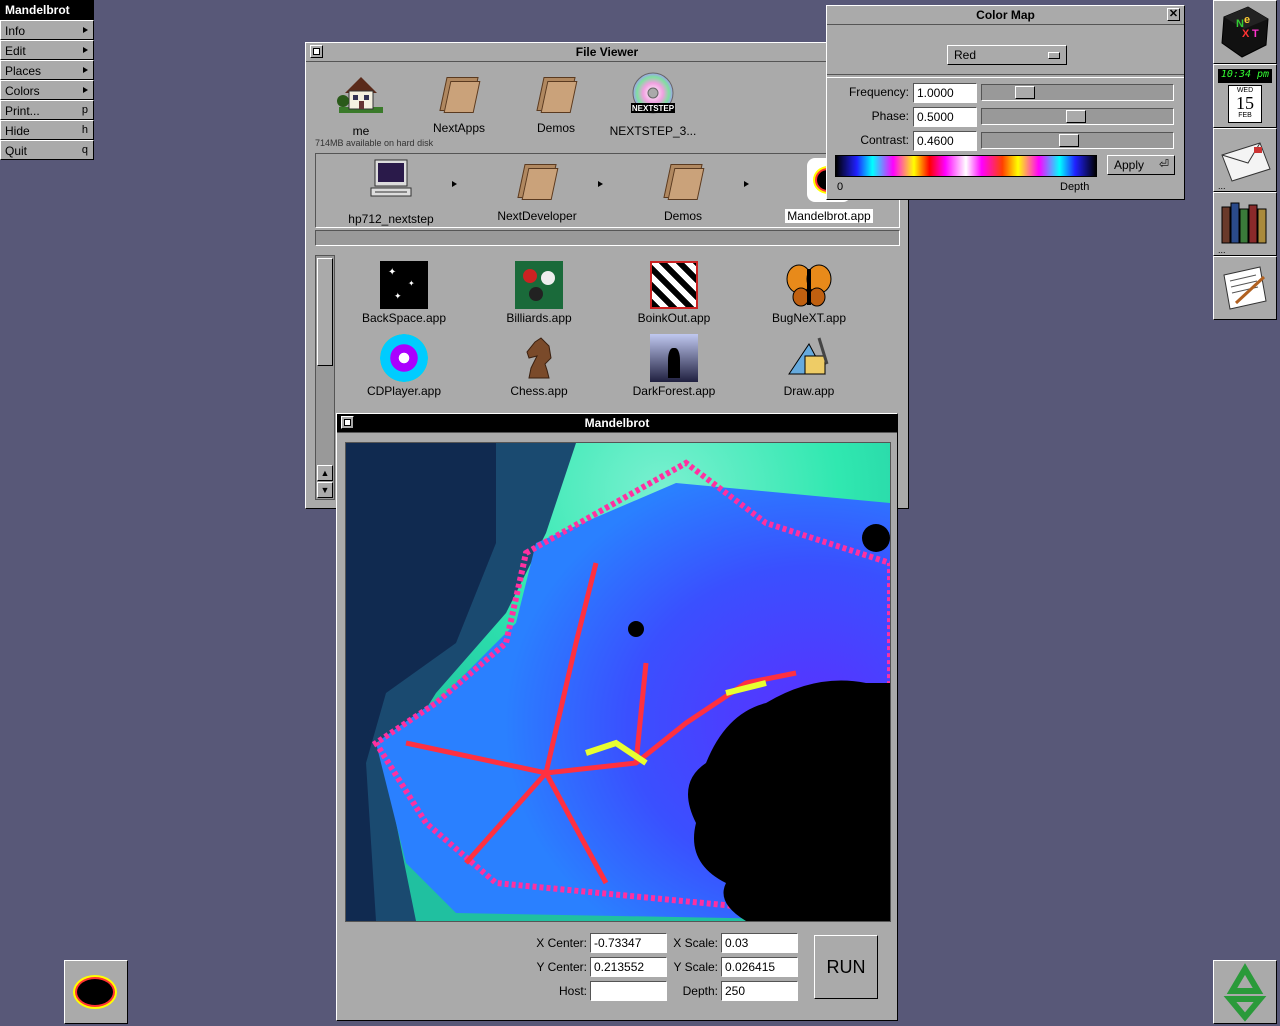 The width and height of the screenshot is (1280, 1026). Describe the element at coordinates (674, 358) in the screenshot. I see `darkforest-icon` at that location.